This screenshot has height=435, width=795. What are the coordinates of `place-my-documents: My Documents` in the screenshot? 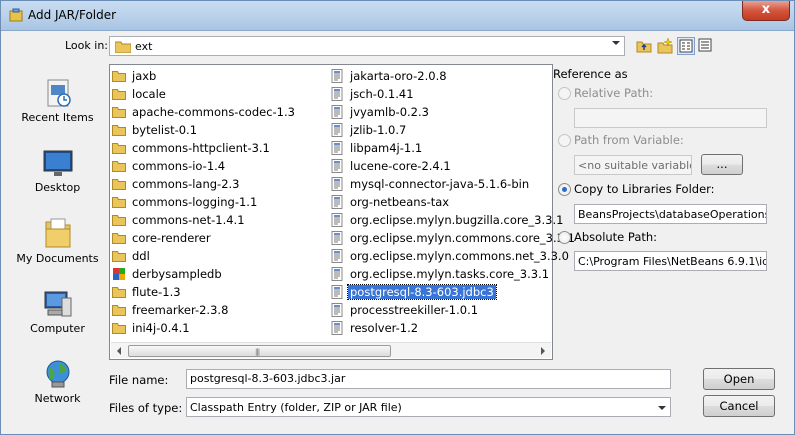 It's located at (57, 240).